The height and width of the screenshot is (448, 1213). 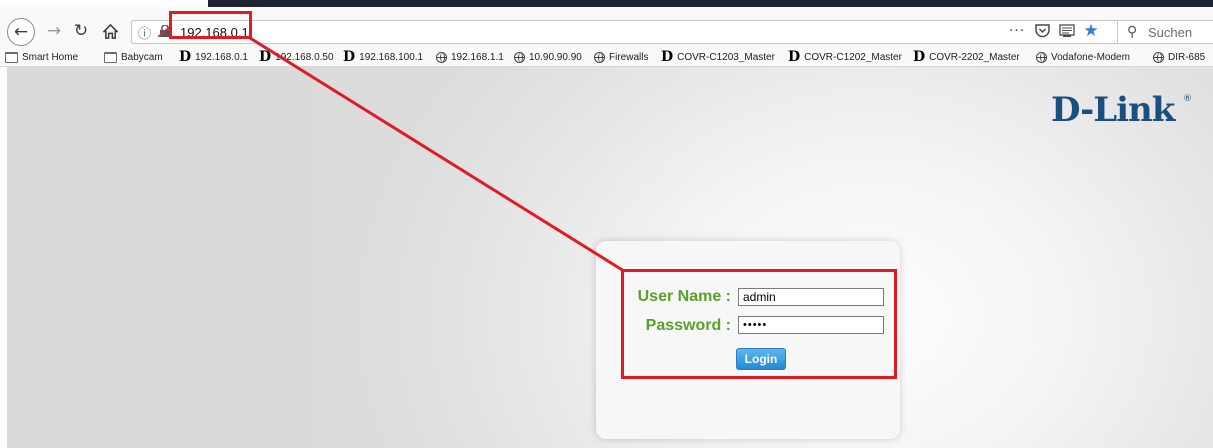 What do you see at coordinates (391, 57) in the screenshot?
I see `bookmark-label: 192.168.100.1` at bounding box center [391, 57].